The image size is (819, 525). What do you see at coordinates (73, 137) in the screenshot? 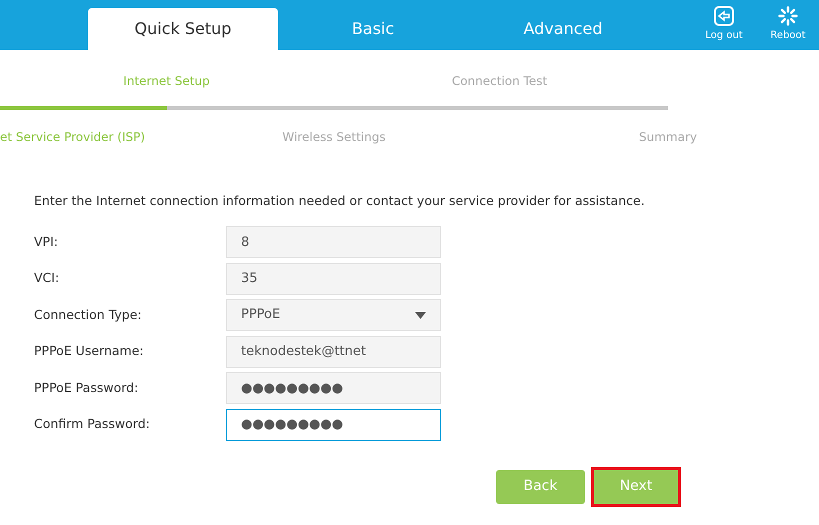
I see `substep-label: et Service Provider (ISP)` at bounding box center [73, 137].